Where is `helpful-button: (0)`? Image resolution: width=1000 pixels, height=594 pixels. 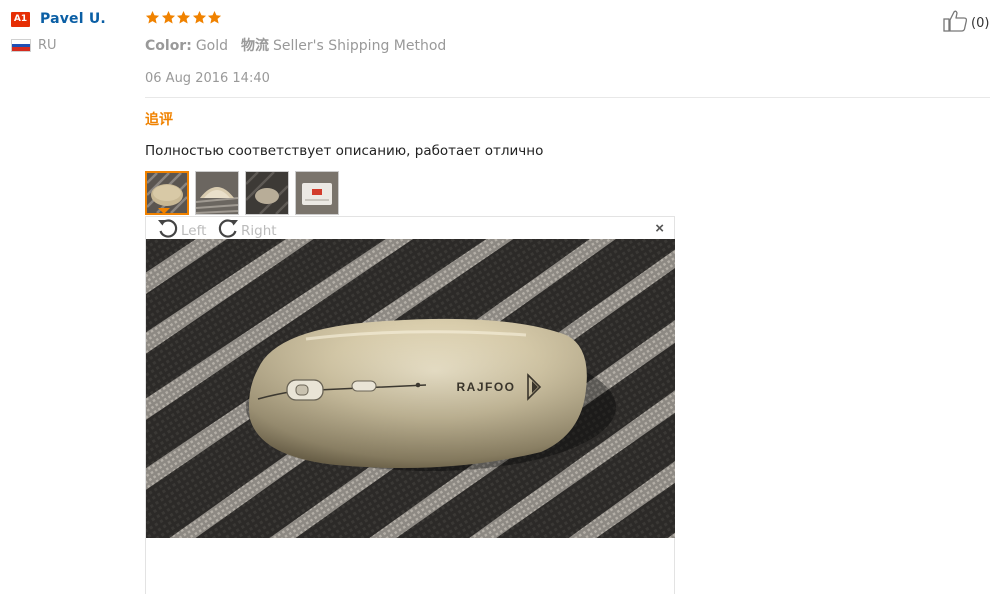
helpful-button: (0) is located at coordinates (966, 23).